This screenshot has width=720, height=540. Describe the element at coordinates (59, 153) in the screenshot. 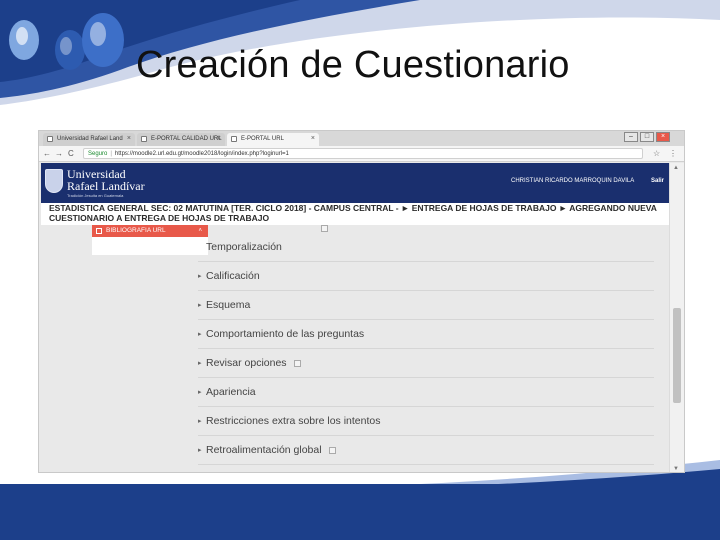

I see `forward-arrow-icon: →` at that location.